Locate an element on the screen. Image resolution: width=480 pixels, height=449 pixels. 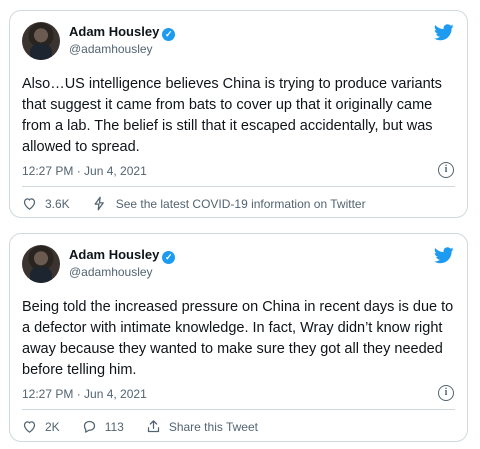
share-button: Share this Tweet is located at coordinates (202, 426).